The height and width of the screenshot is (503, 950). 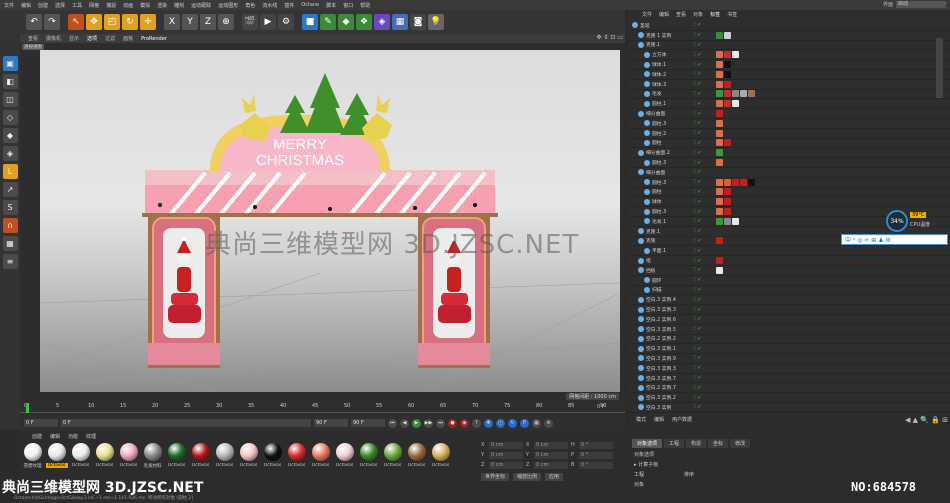 What do you see at coordinates (789, 114) in the screenshot?
I see `object-row: 细分曲面 ⁝ ✓` at bounding box center [789, 114].